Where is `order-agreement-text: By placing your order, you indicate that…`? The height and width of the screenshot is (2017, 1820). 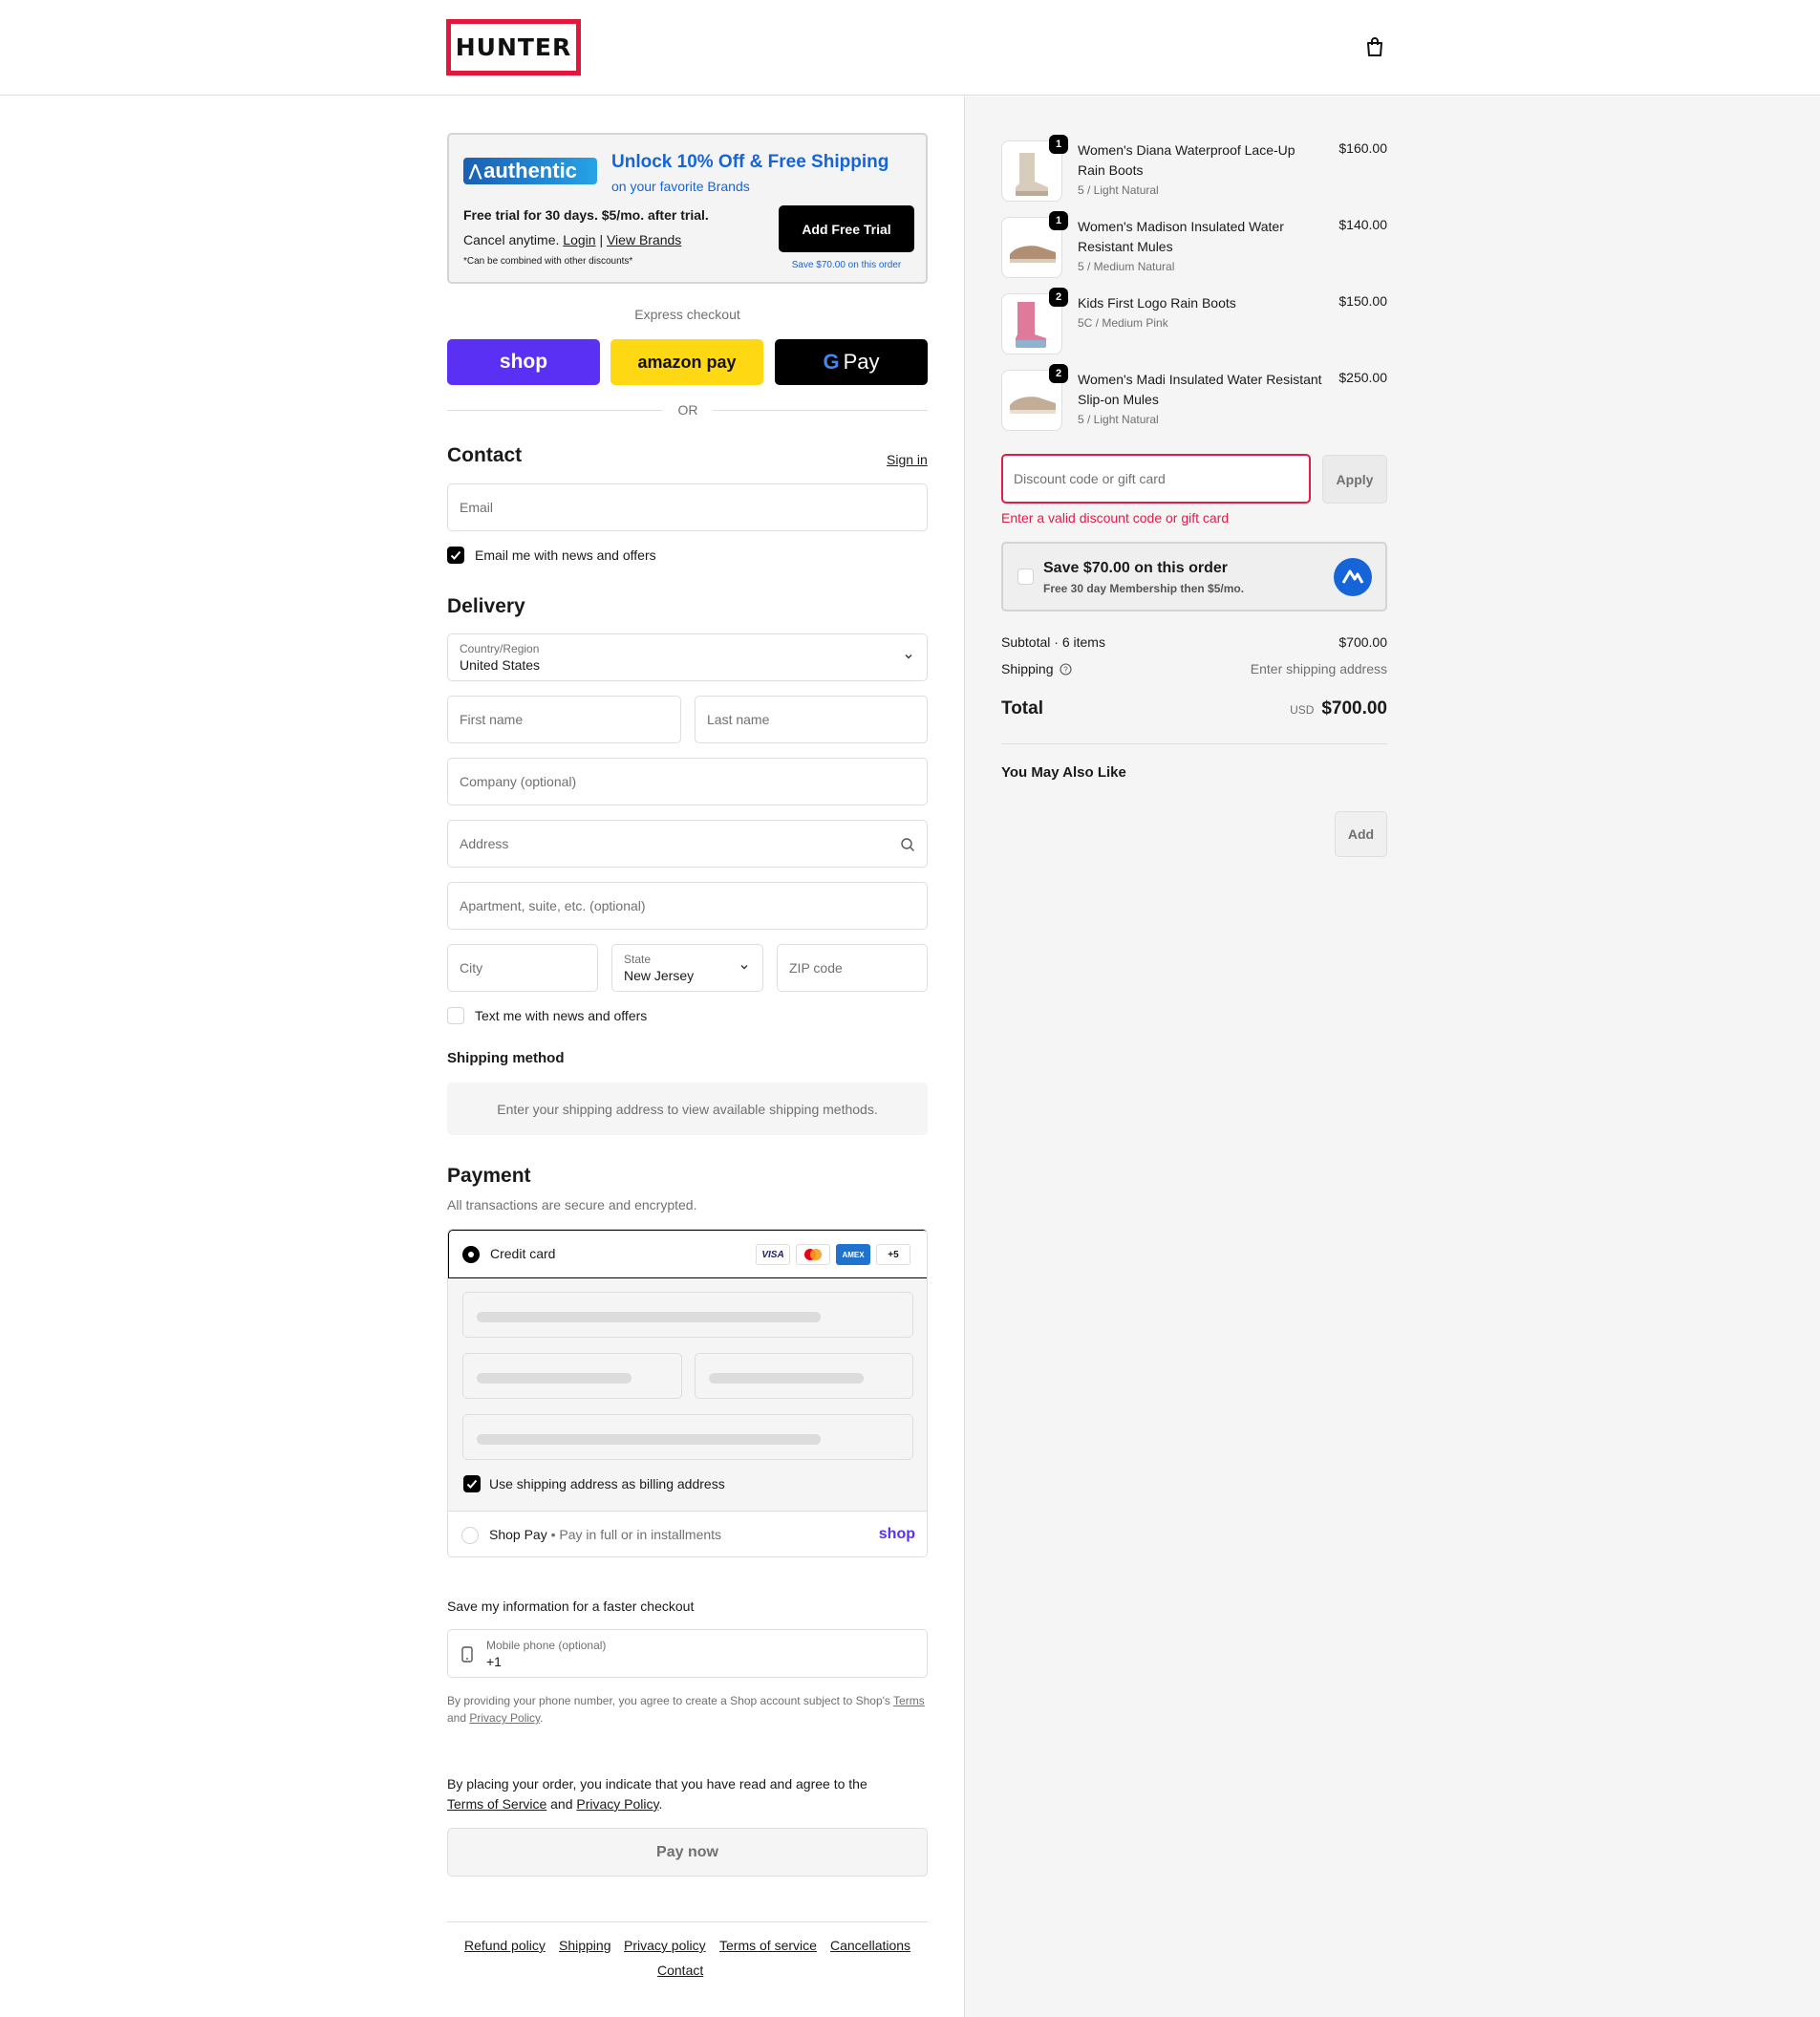
order-agreement-text: By placing your order, you indicate that… is located at coordinates (657, 1794).